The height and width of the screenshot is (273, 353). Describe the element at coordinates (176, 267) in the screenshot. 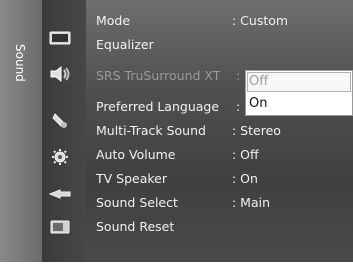

I see `screen-bottom-margin` at that location.